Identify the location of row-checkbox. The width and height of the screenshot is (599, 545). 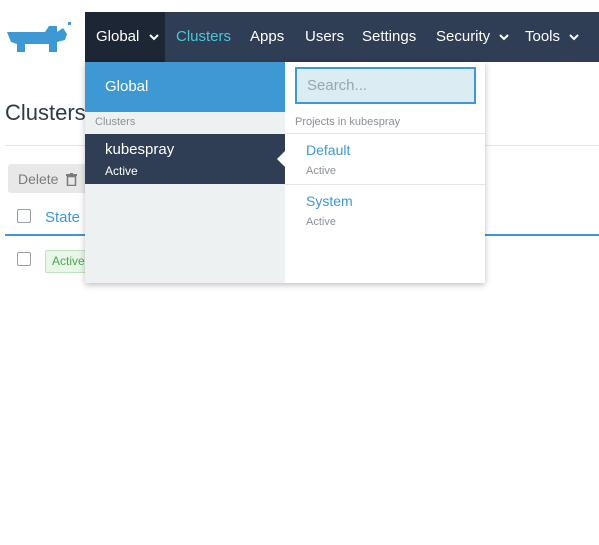
(24, 259).